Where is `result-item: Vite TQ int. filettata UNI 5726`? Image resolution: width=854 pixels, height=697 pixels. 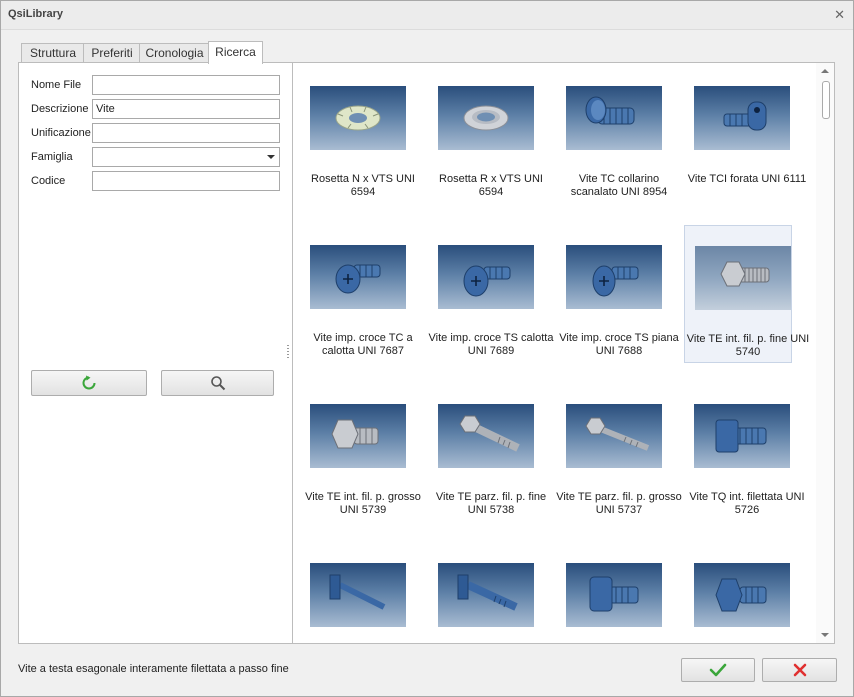 result-item: Vite TQ int. filettata UNI 5726 is located at coordinates (744, 452).